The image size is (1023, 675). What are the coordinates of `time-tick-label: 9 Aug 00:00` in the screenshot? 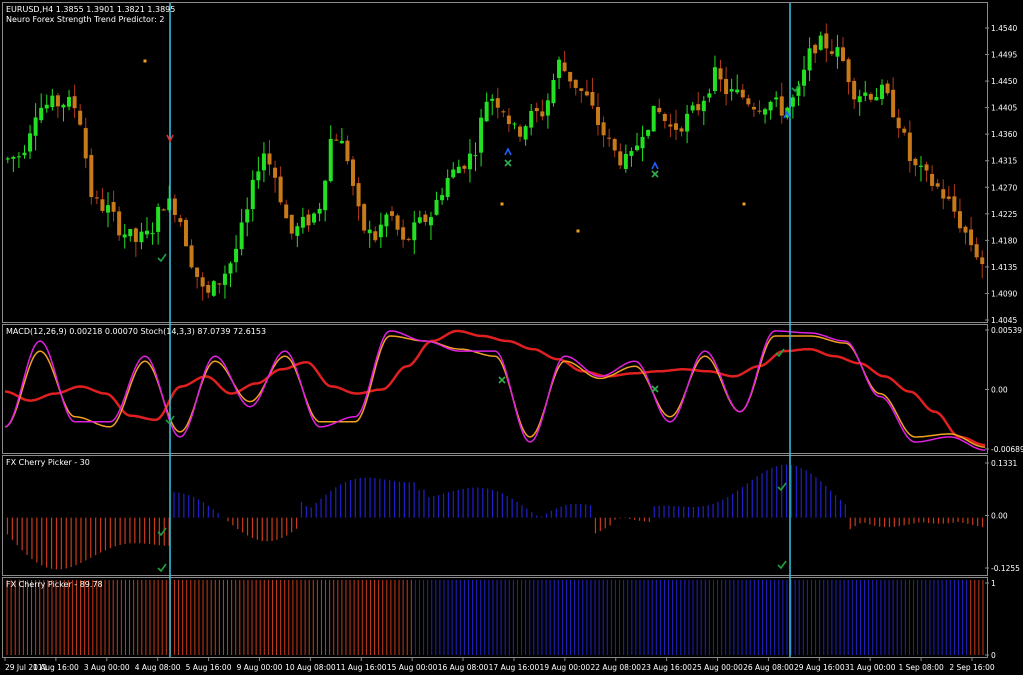 It's located at (260, 667).